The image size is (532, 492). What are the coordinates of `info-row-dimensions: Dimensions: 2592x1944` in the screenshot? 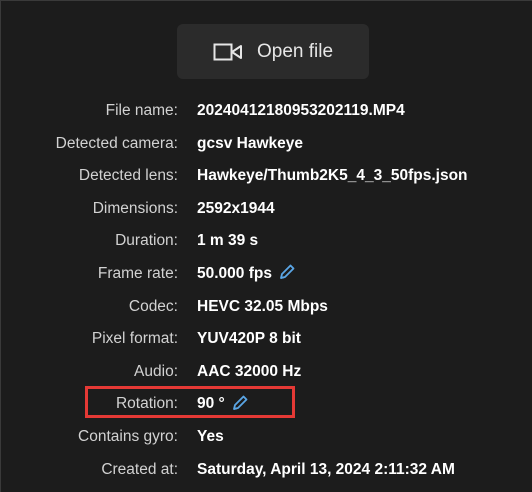 It's located at (266, 209).